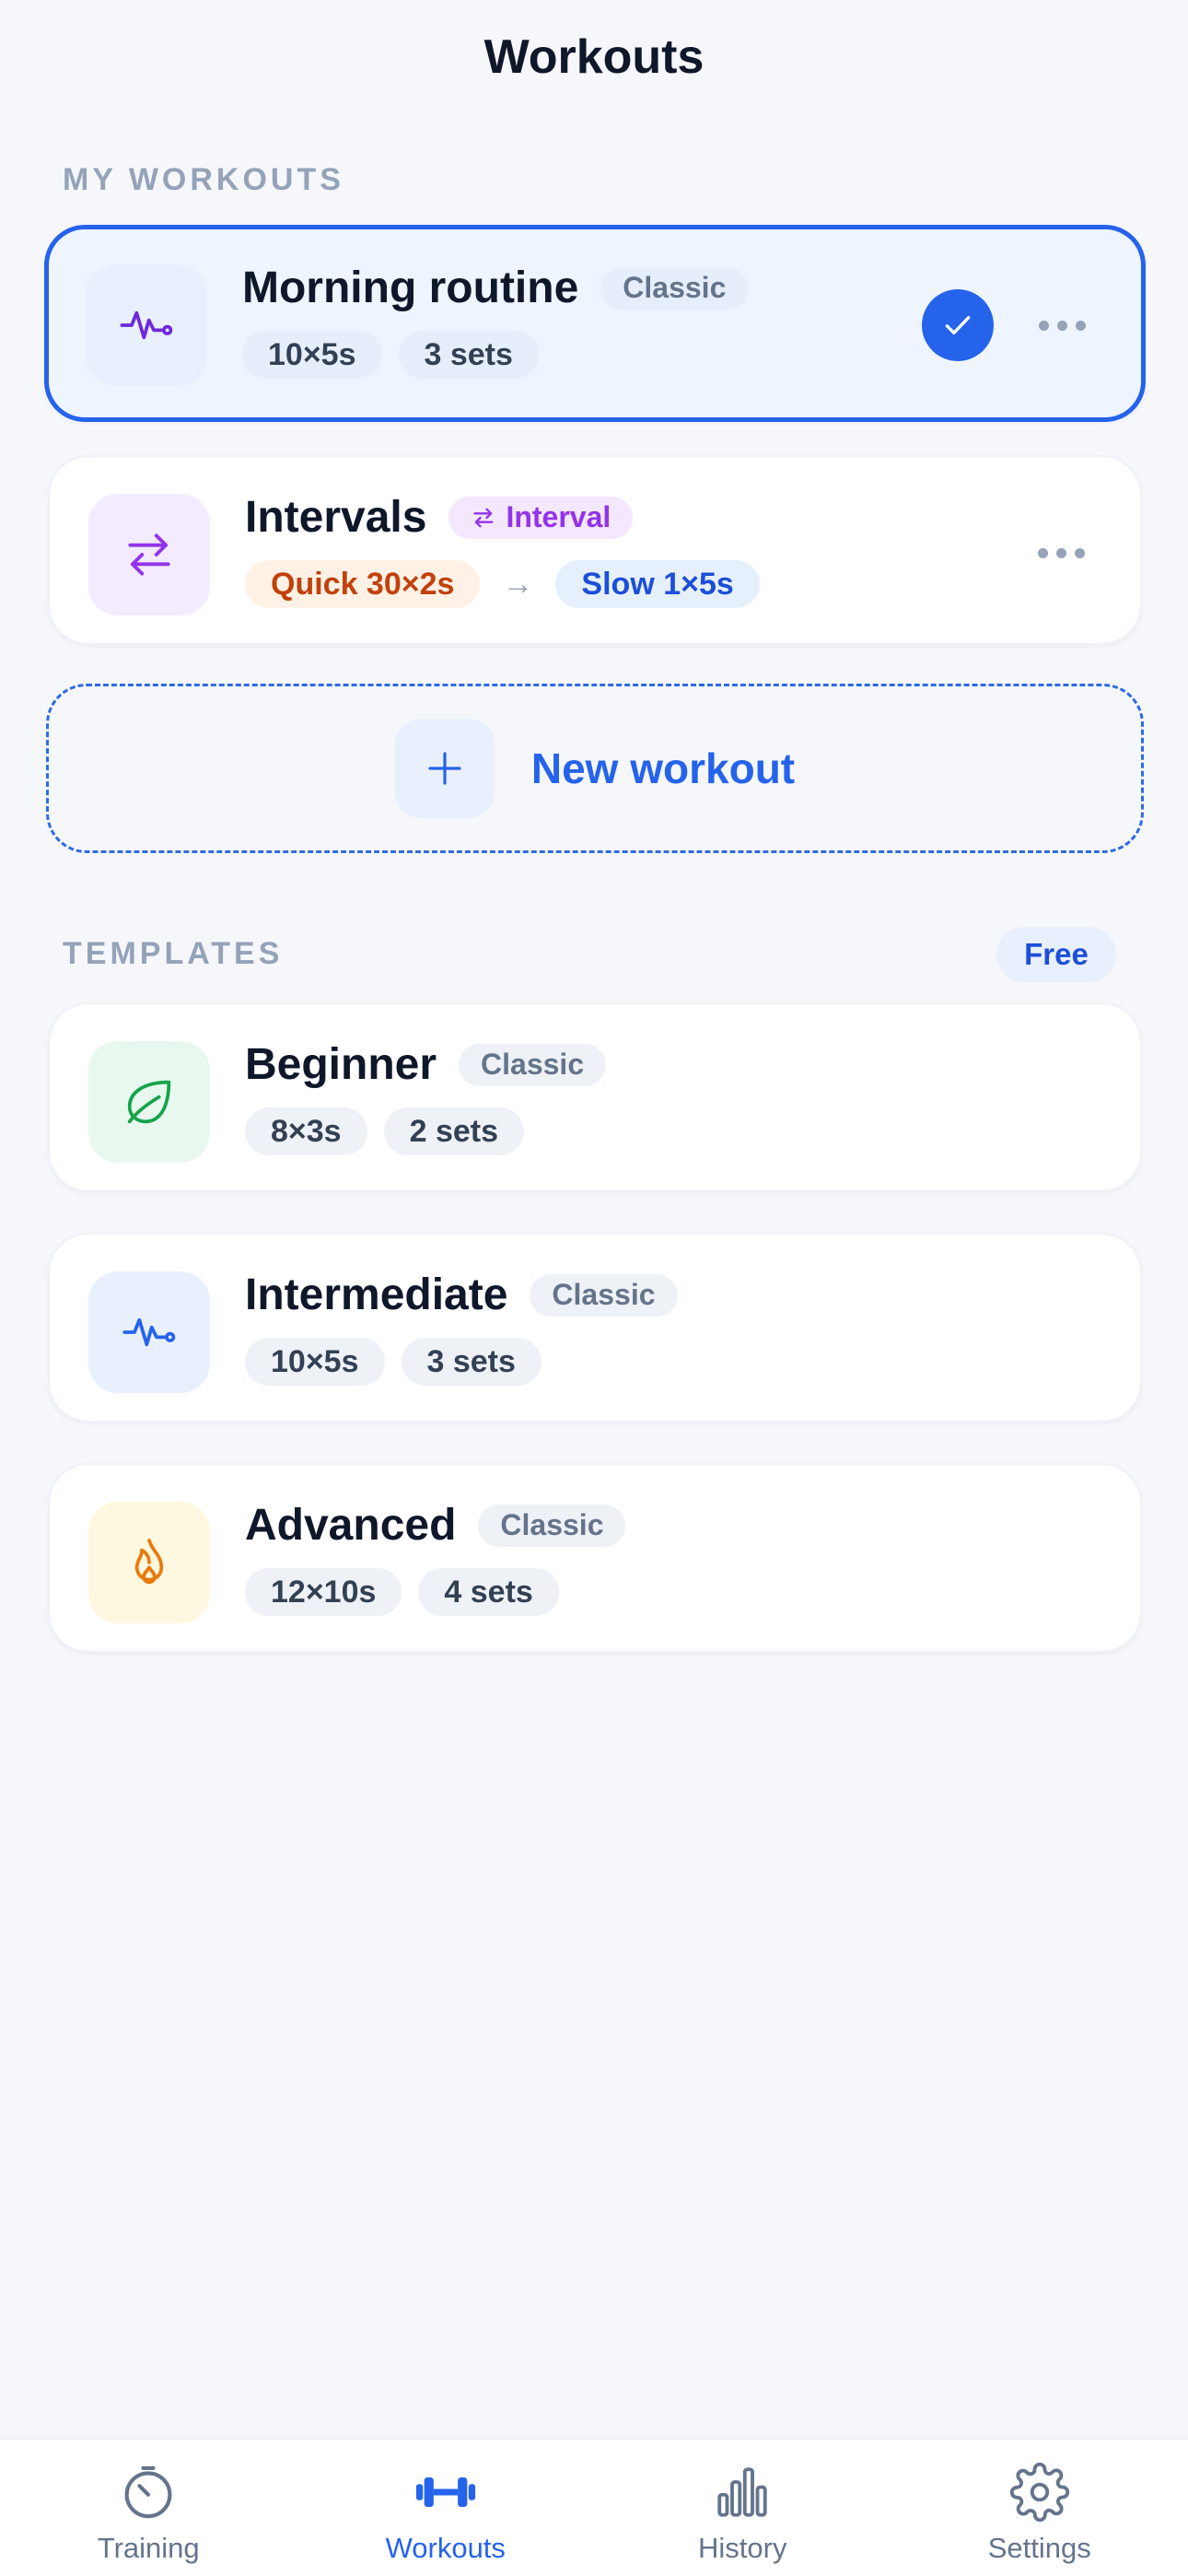  What do you see at coordinates (351, 1525) in the screenshot?
I see `template-title: Advanced` at bounding box center [351, 1525].